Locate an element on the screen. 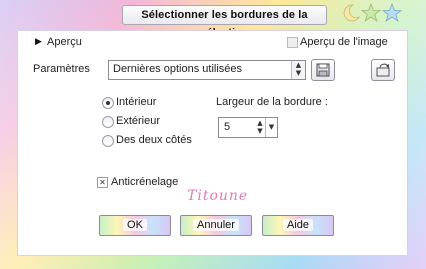  radio-deux-cotes-label: Des deux côtés is located at coordinates (154, 140).